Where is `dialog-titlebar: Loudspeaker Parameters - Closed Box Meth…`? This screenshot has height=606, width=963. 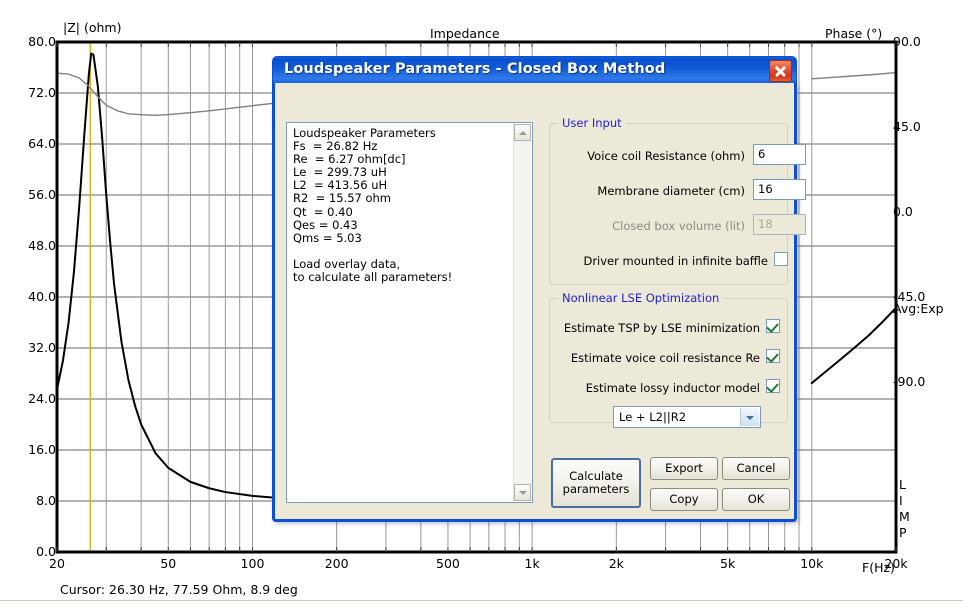
dialog-titlebar: Loudspeaker Parameters - Closed Box Meth… is located at coordinates (534, 69).